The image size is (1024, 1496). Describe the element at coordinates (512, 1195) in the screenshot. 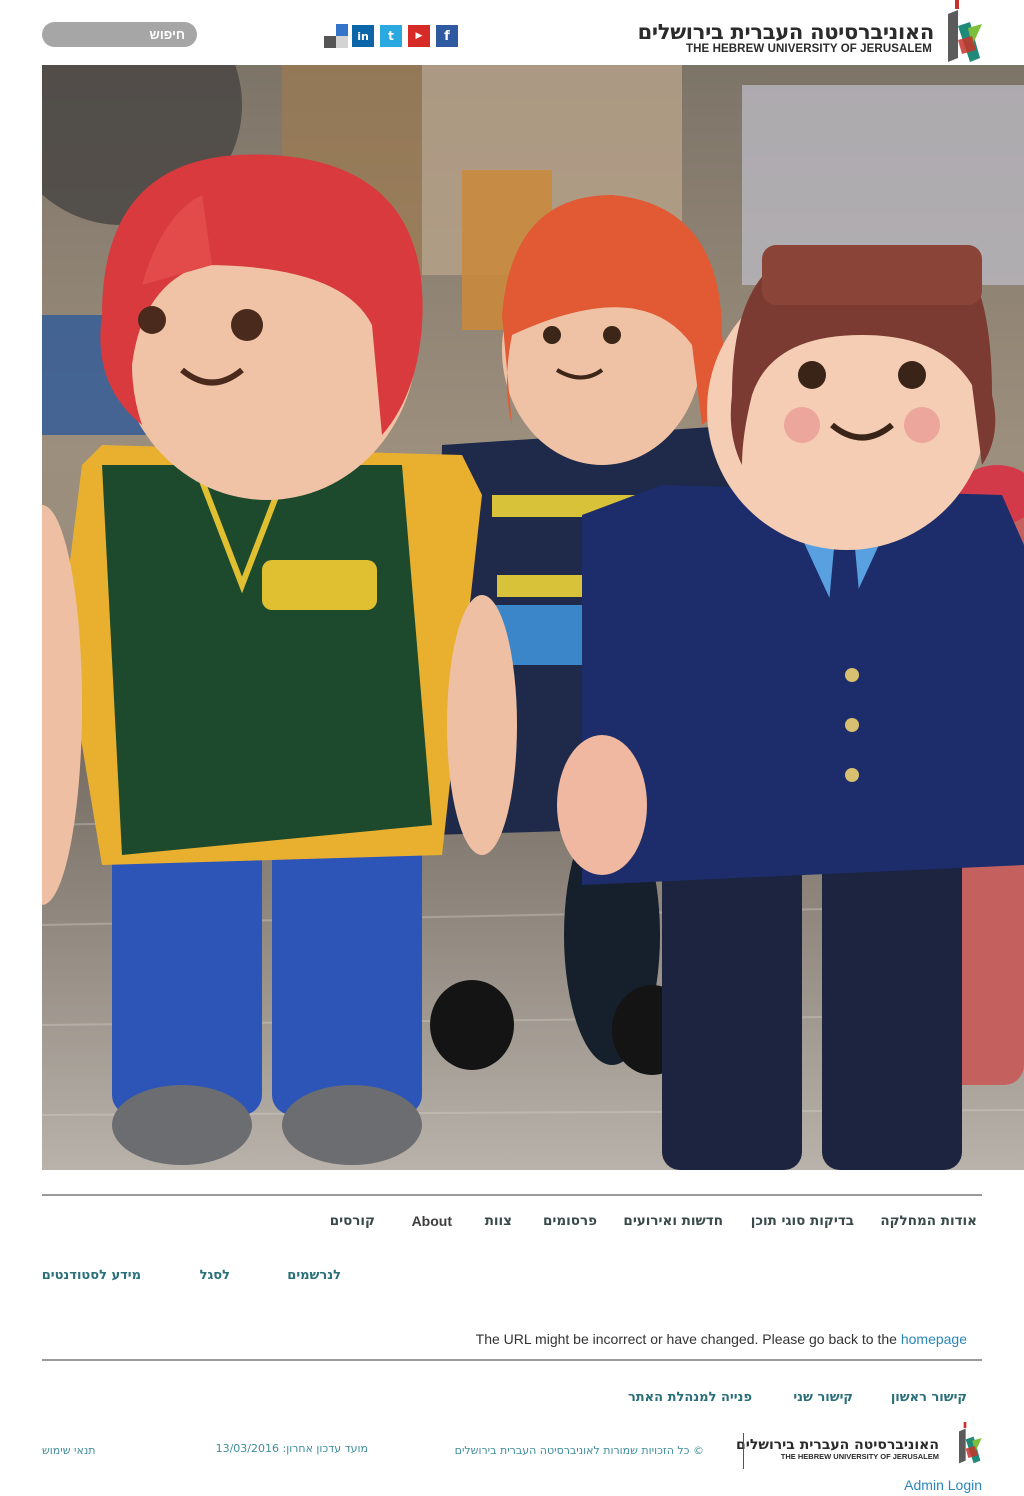

I see `nav-top-divider` at that location.